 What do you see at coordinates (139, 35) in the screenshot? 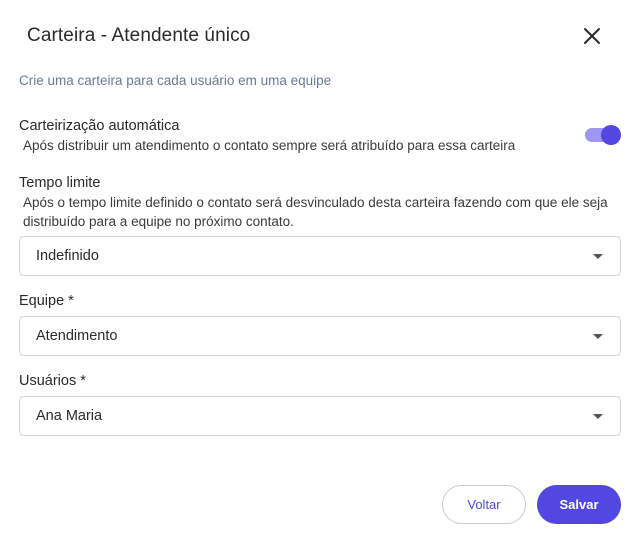
I see `dialog-title: Carteira - Atendente único` at bounding box center [139, 35].